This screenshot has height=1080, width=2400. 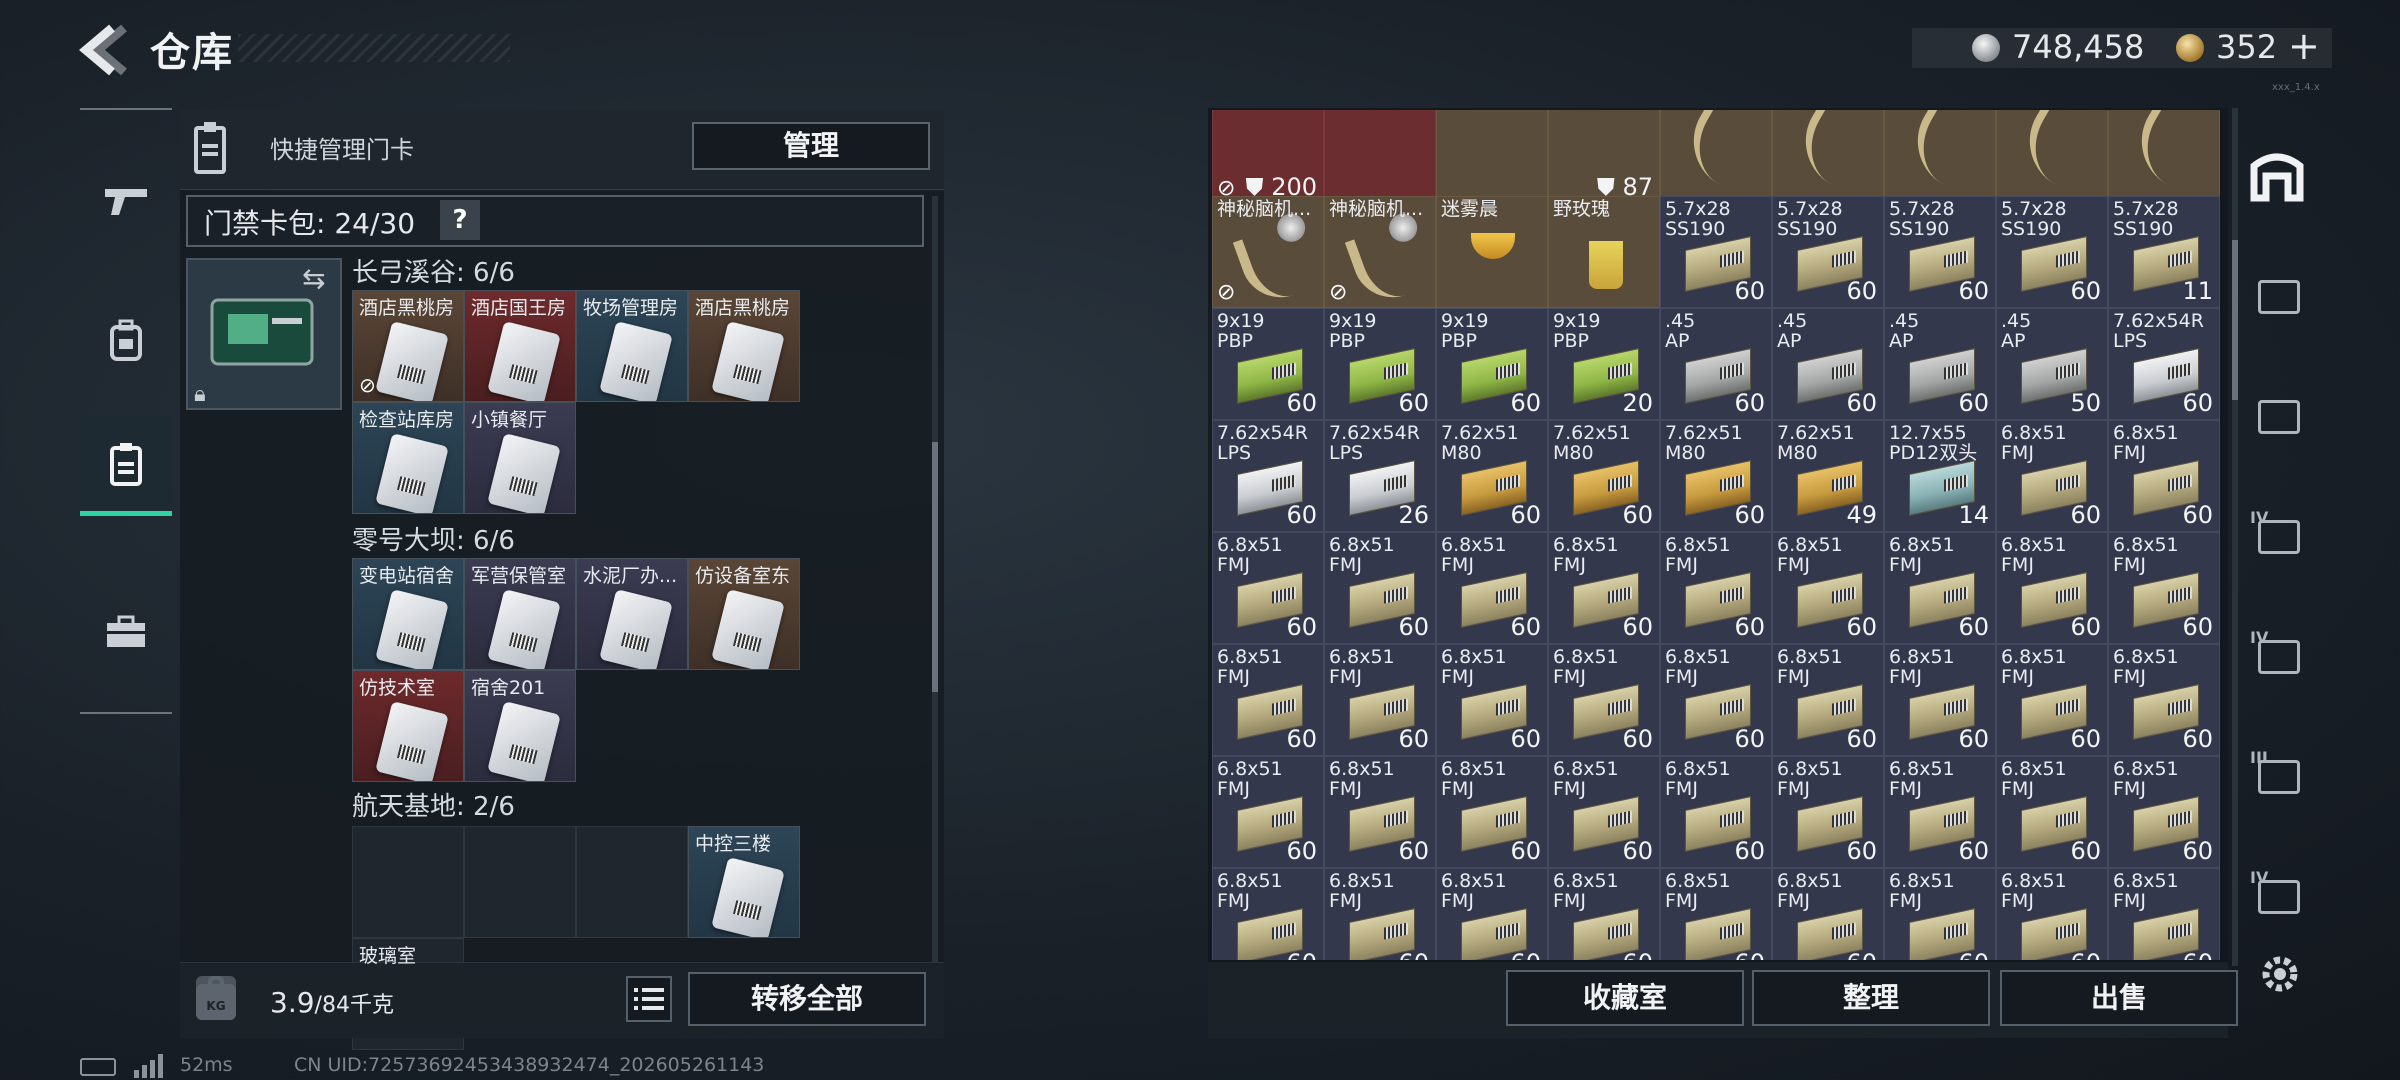 What do you see at coordinates (1268, 157) in the screenshot?
I see `inventory-item: ⛊ 200 ⊘` at bounding box center [1268, 157].